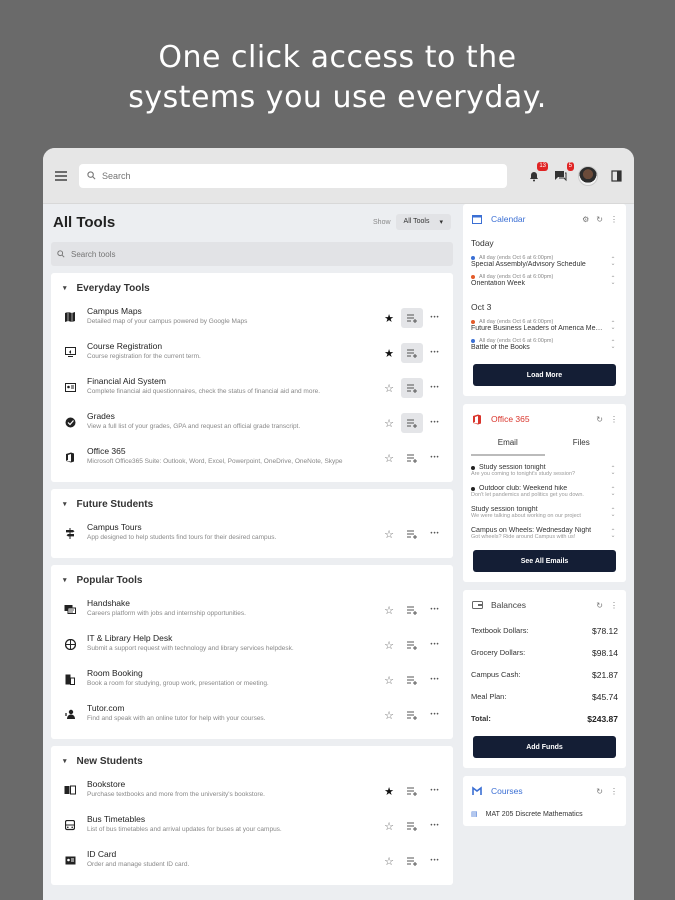 This screenshot has width=675, height=900. I want to click on tools-search, so click(252, 254).